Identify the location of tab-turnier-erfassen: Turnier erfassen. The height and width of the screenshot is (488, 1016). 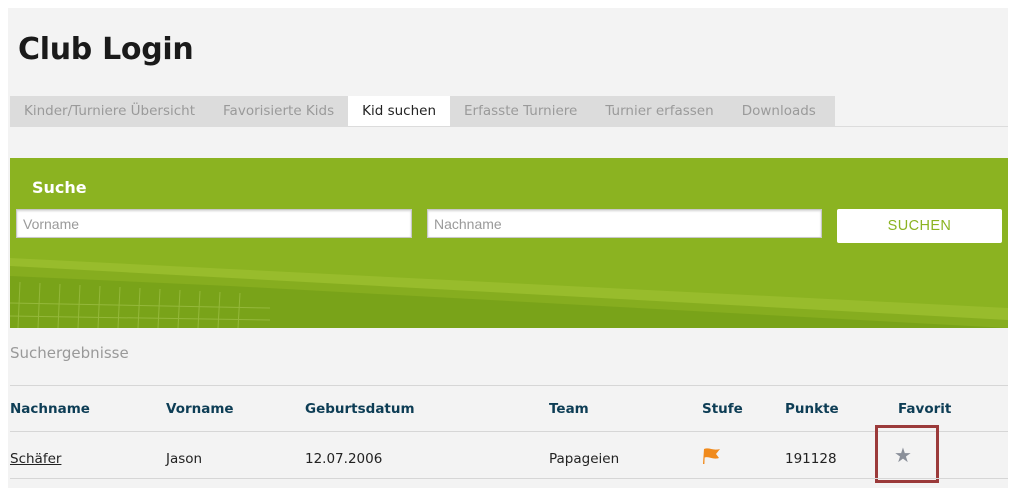
(659, 111).